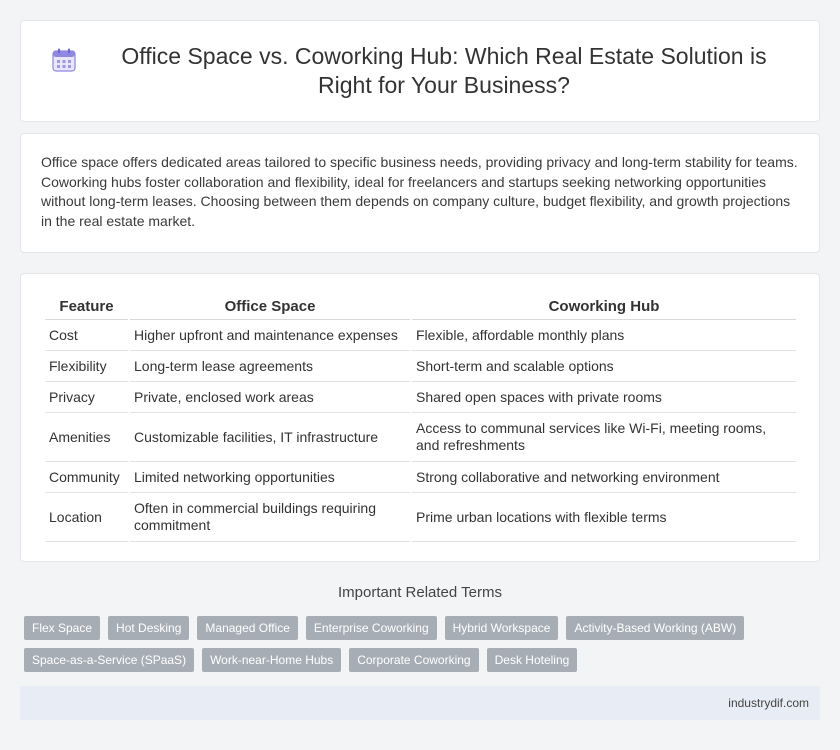 This screenshot has width=840, height=750. Describe the element at coordinates (86, 366) in the screenshot. I see `feature-cell: Flexibility` at that location.